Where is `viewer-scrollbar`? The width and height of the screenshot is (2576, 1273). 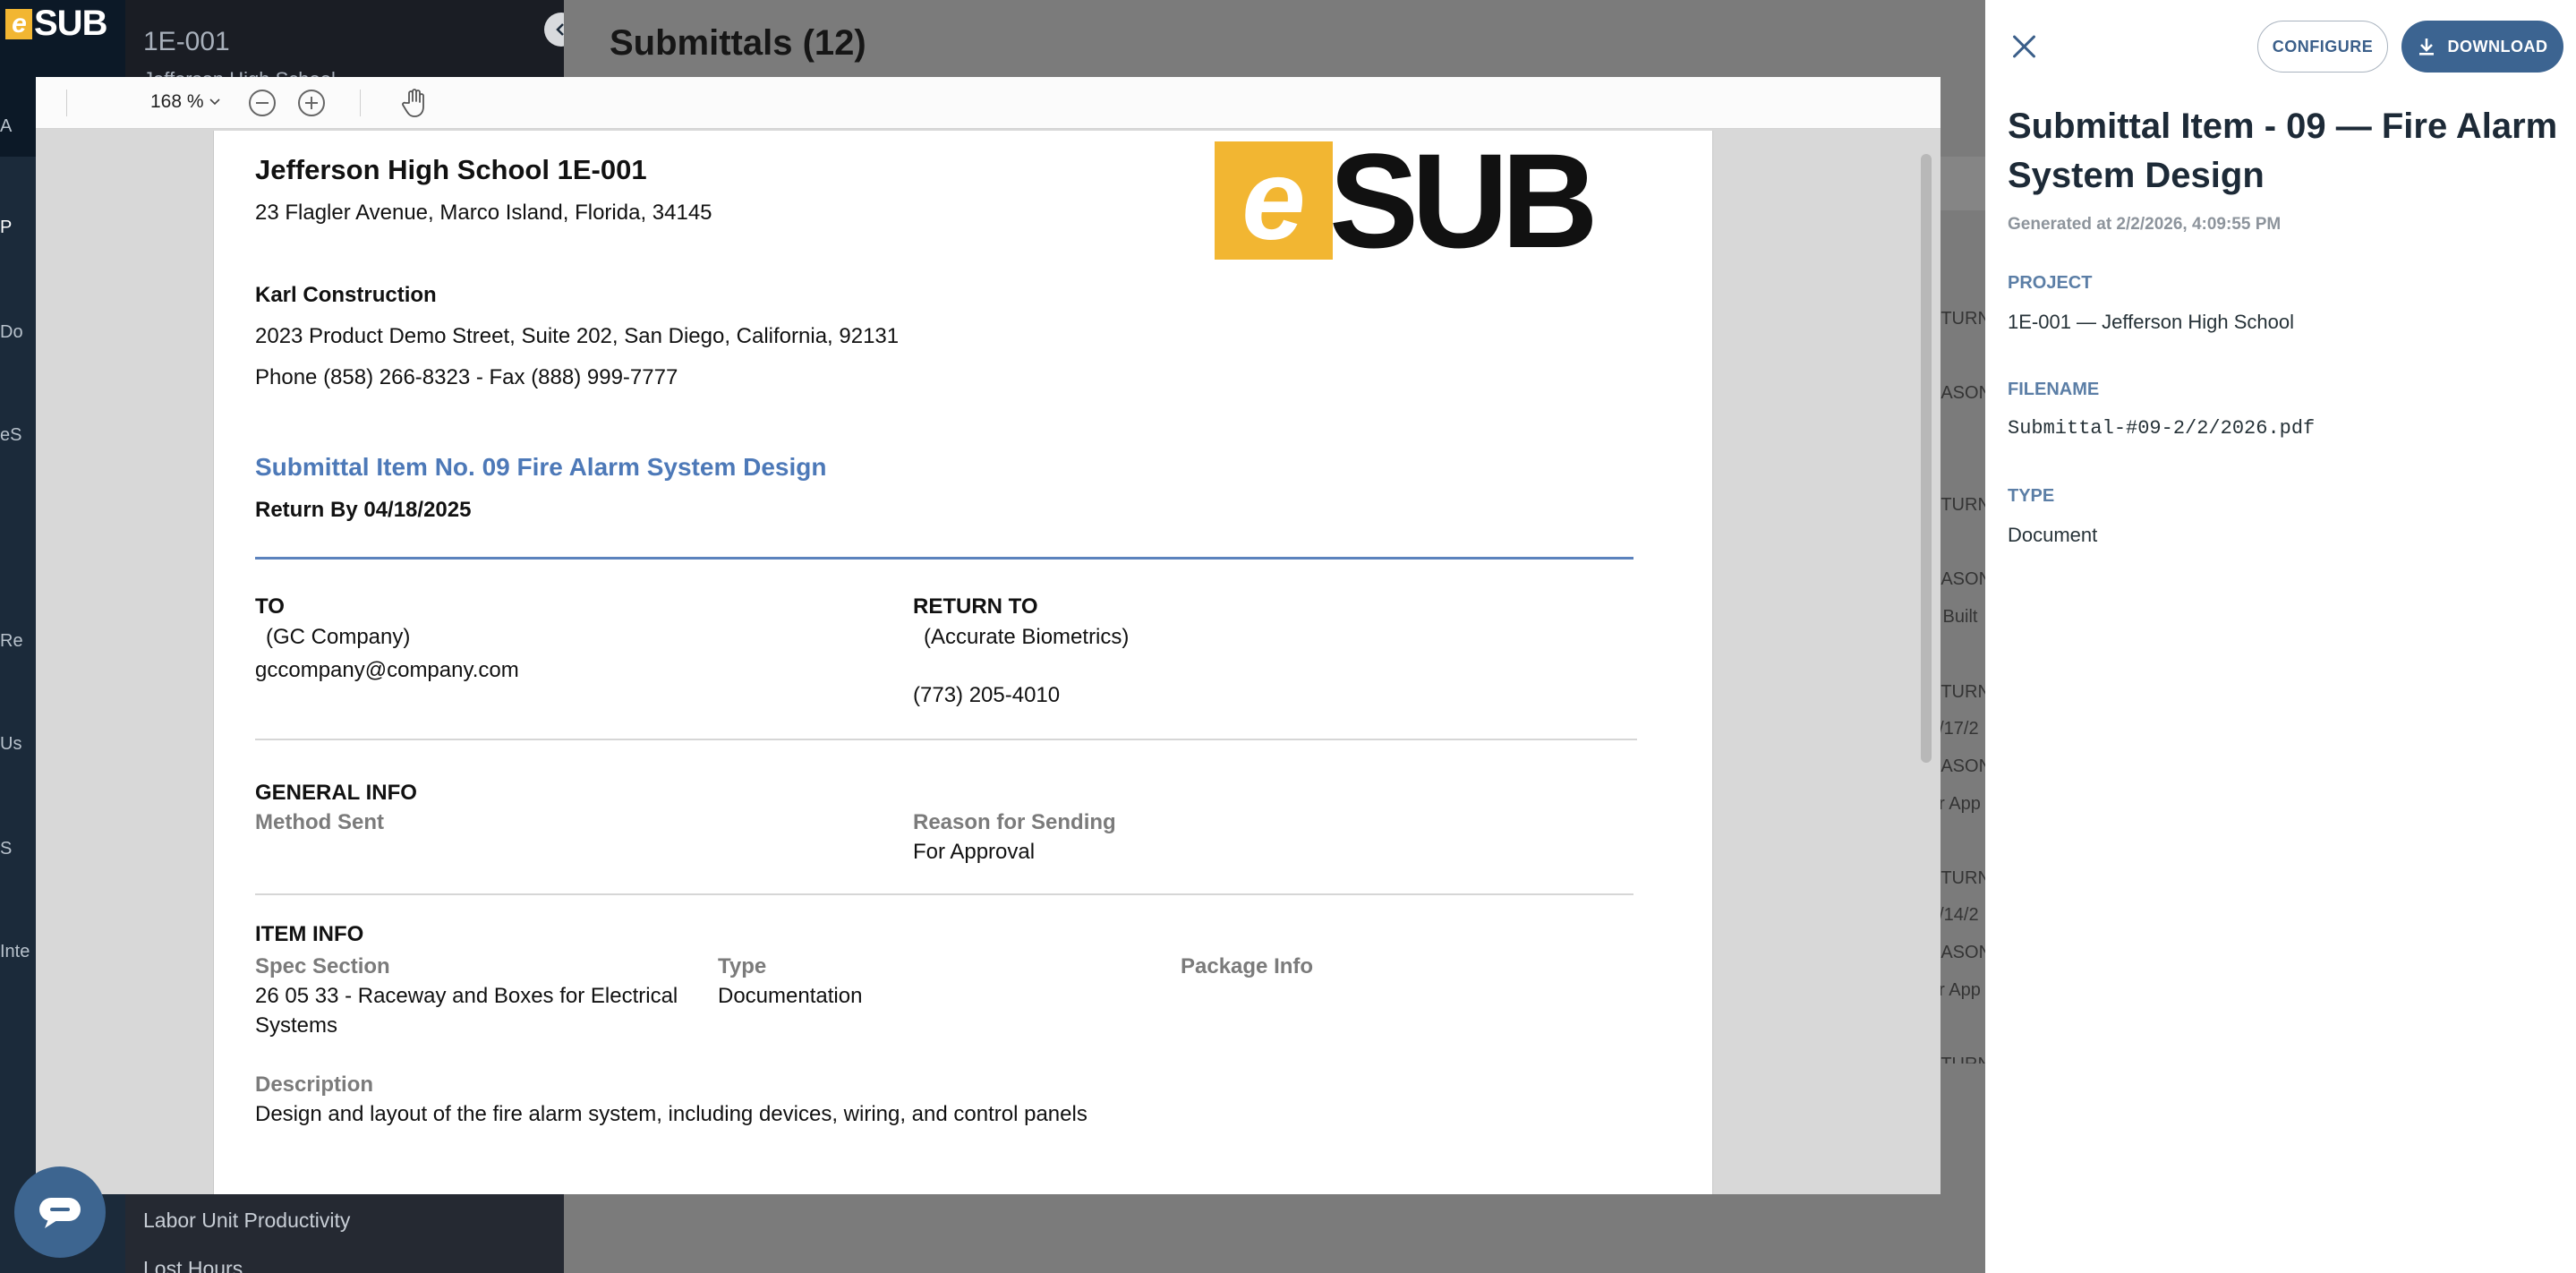 viewer-scrollbar is located at coordinates (1926, 458).